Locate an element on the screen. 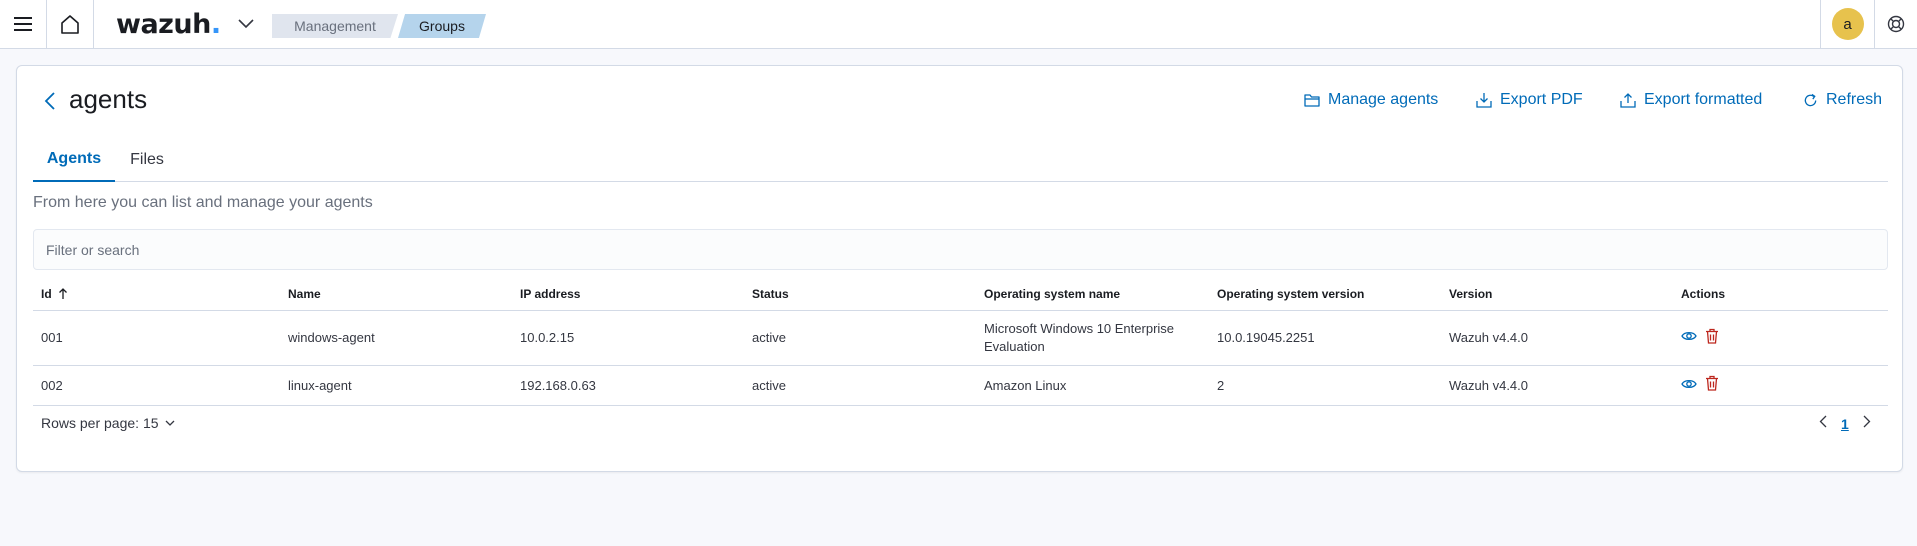 The image size is (1917, 546). page-number-button: 1 is located at coordinates (1845, 424).